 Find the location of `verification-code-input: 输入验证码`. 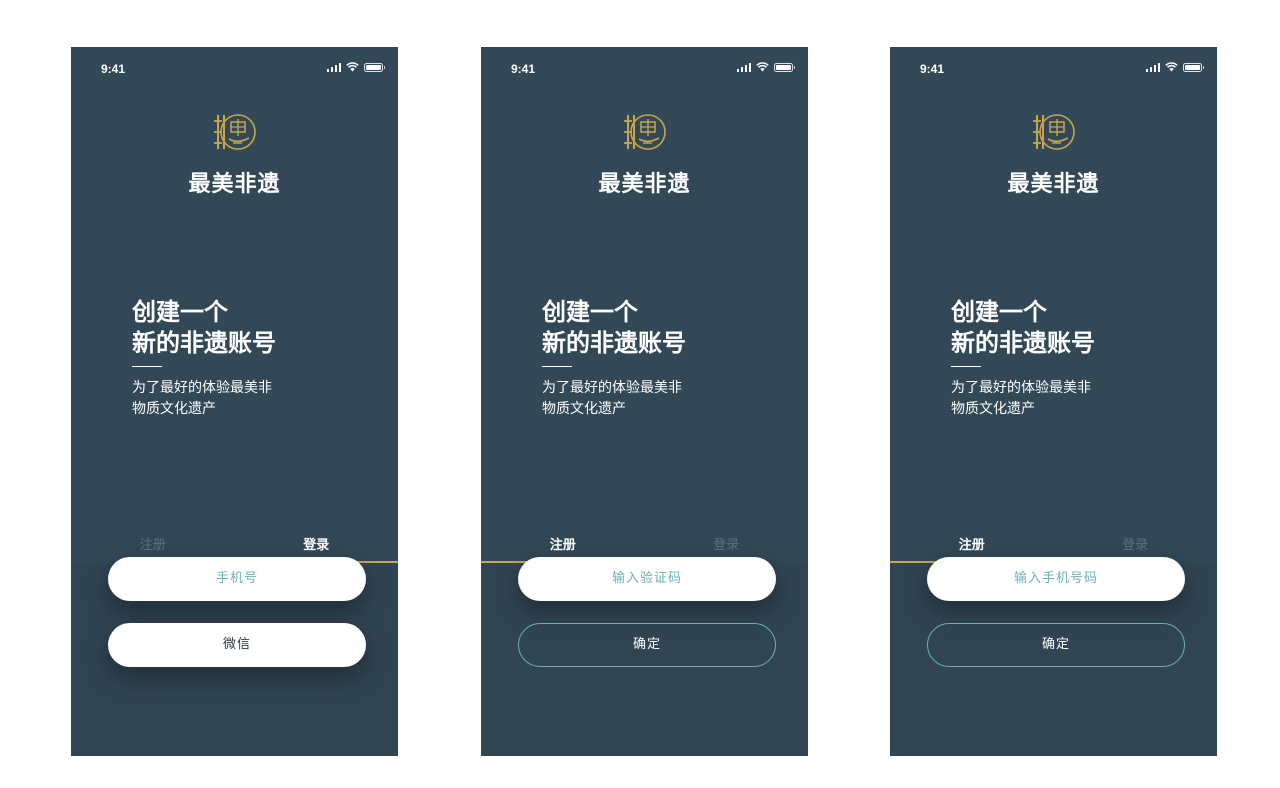

verification-code-input: 输入验证码 is located at coordinates (647, 579).